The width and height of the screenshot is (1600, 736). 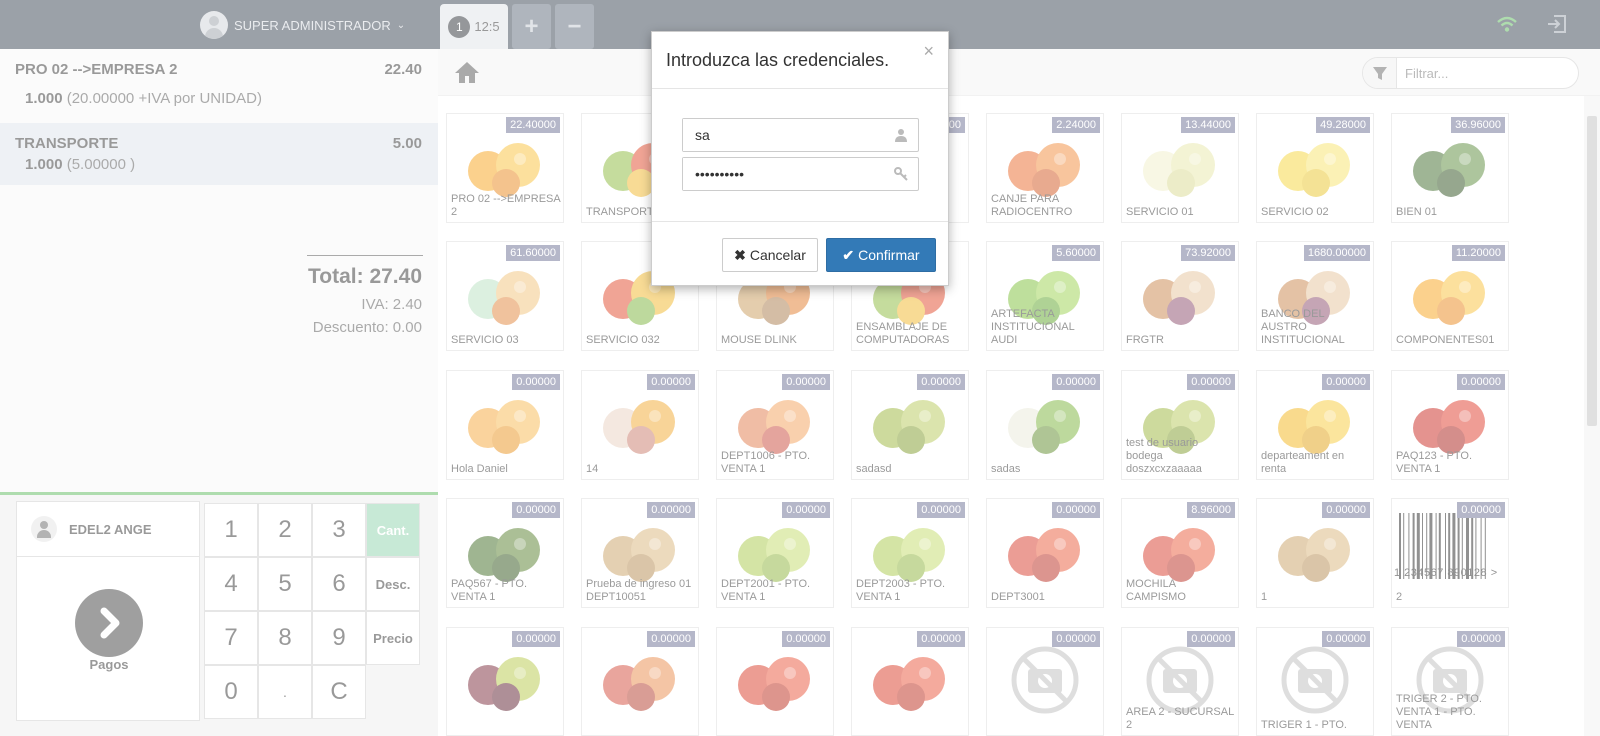 I want to click on cancel-button: ✖ Cancelar, so click(x=770, y=255).